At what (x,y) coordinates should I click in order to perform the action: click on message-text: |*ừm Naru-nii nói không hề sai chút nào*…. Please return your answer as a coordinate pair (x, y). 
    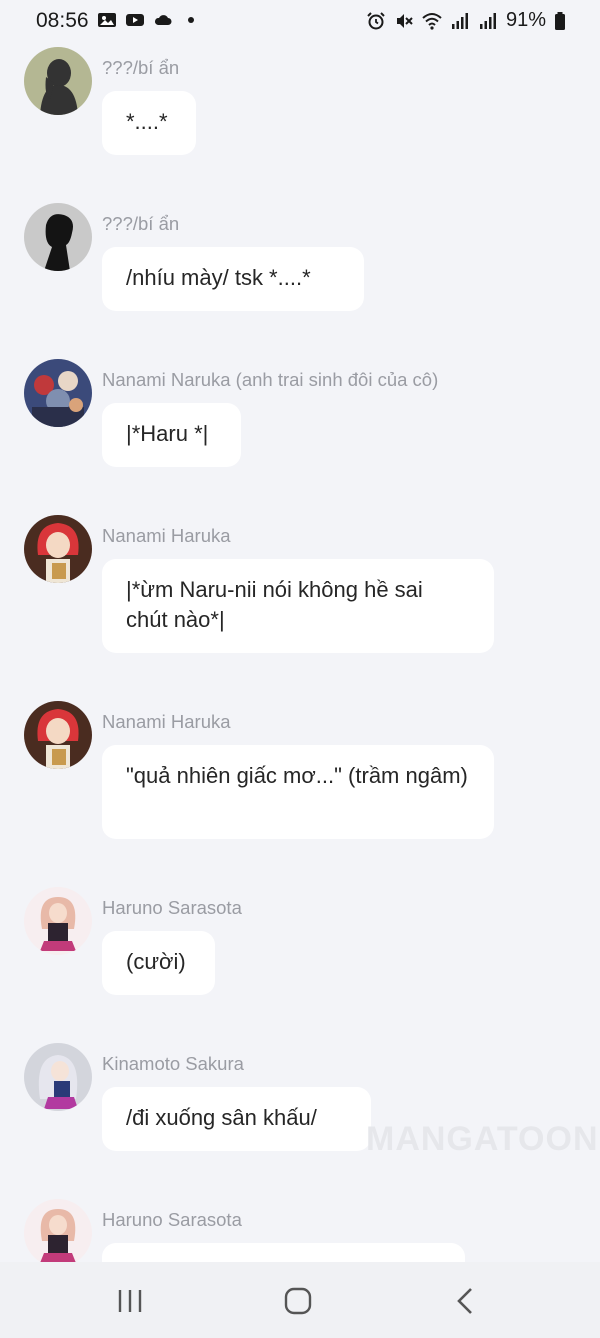
    Looking at the image, I should click on (274, 604).